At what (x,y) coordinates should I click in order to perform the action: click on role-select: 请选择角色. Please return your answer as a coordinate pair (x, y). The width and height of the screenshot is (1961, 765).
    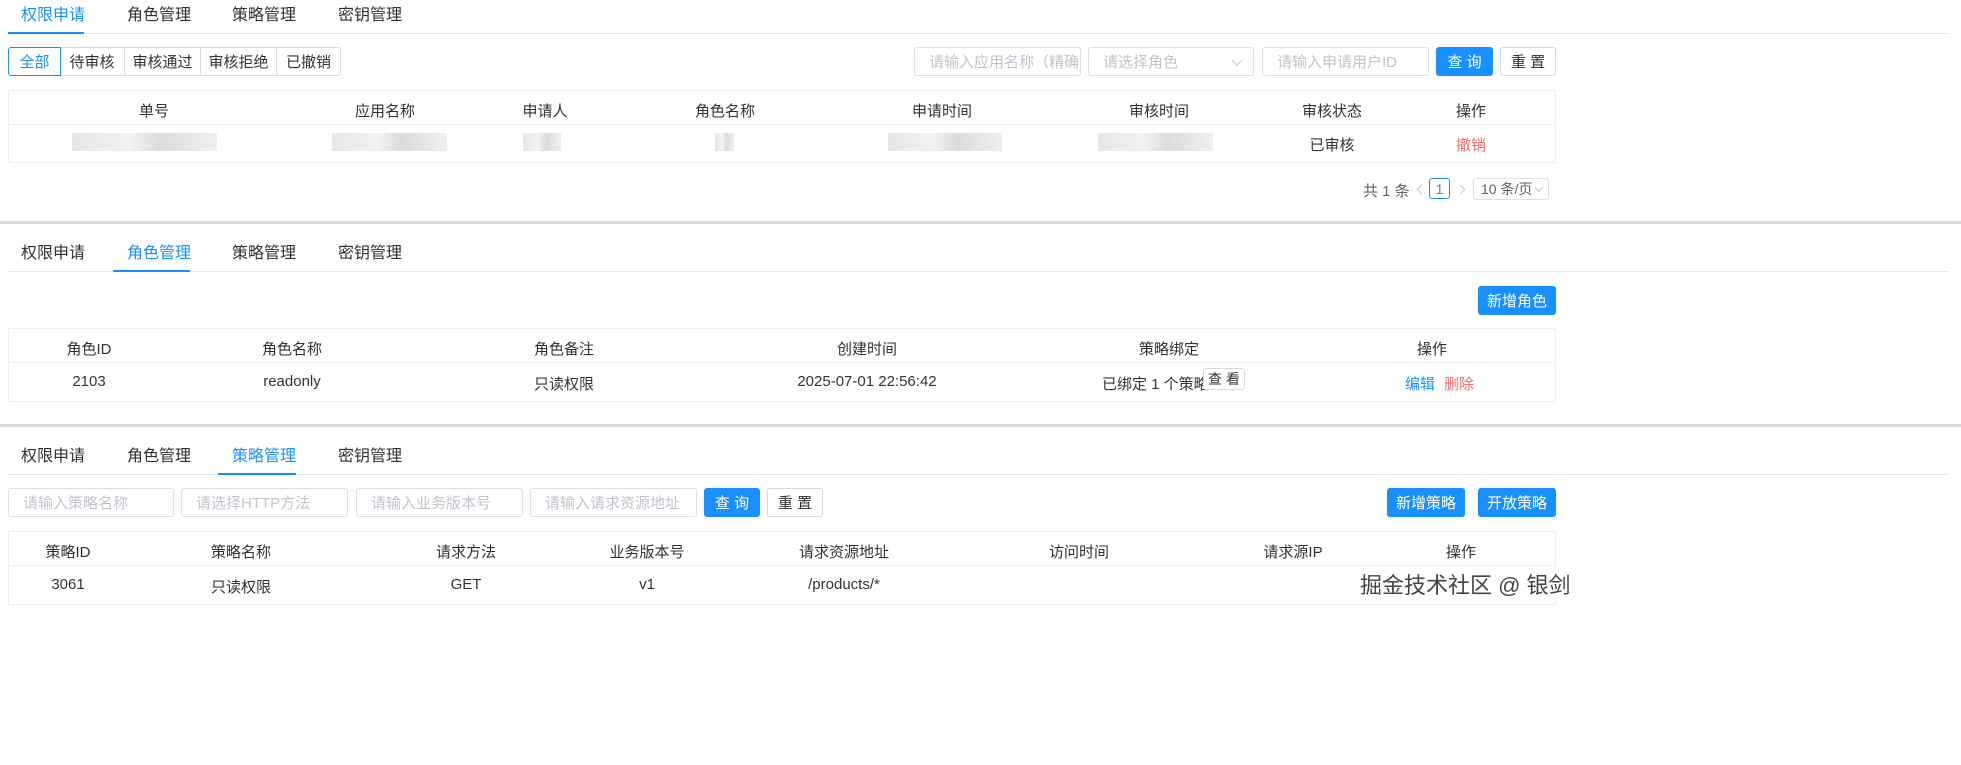
    Looking at the image, I should click on (1171, 61).